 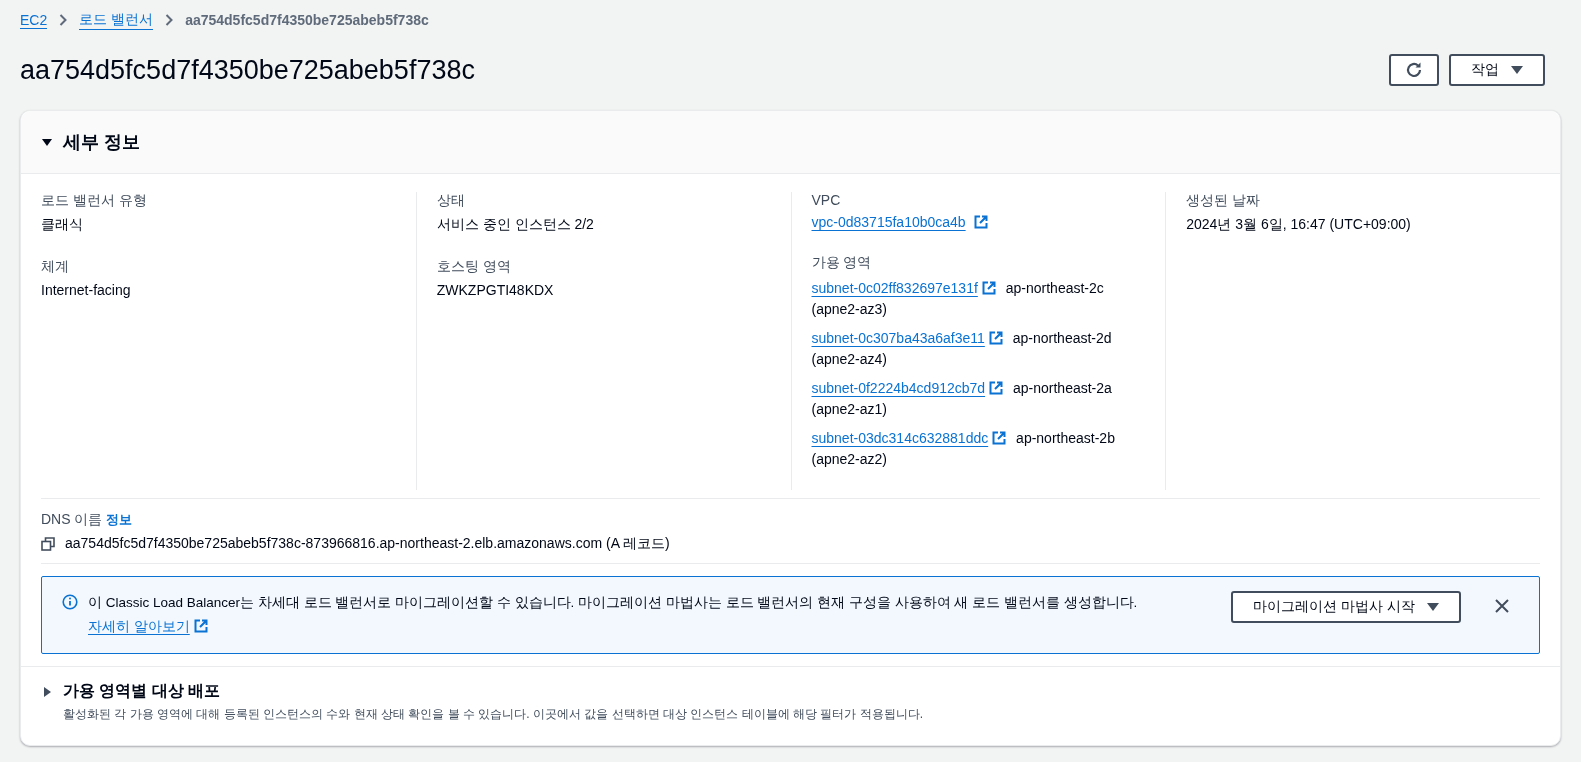 I want to click on page-title: aa754d5fc5d7f4350be725abeb5f738c, so click(x=247, y=70).